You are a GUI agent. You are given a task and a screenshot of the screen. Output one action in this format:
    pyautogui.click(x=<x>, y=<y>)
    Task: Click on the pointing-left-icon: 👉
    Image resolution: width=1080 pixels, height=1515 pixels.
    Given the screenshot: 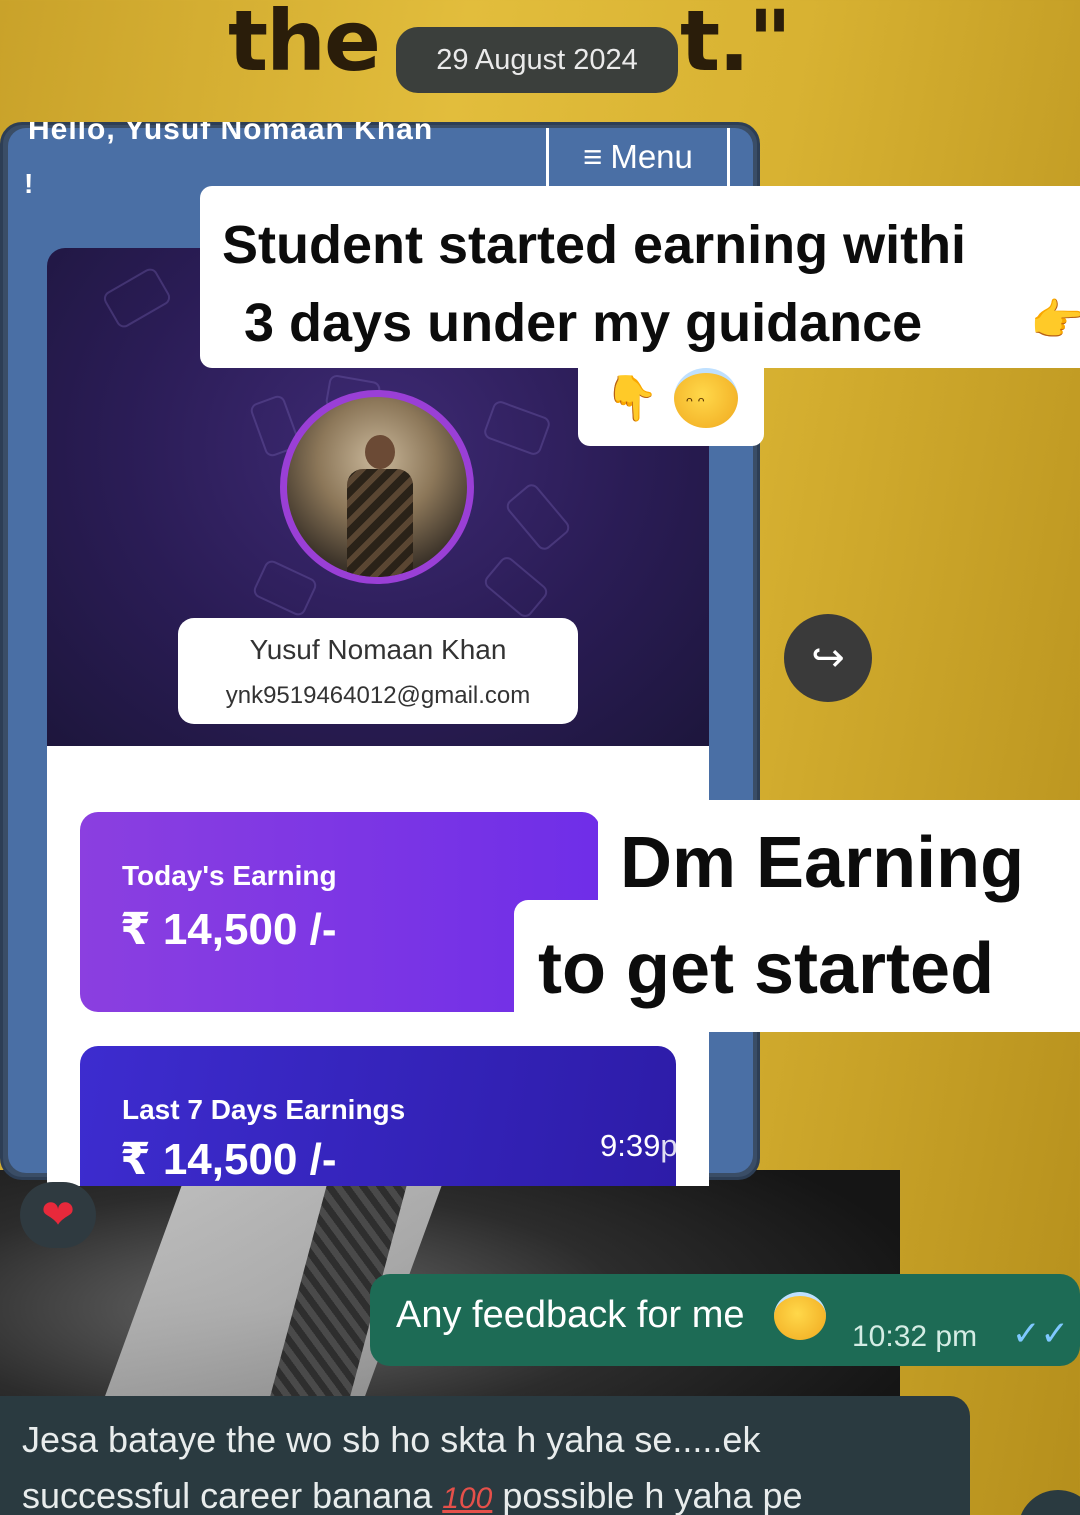 What is the action you would take?
    pyautogui.click(x=1055, y=320)
    